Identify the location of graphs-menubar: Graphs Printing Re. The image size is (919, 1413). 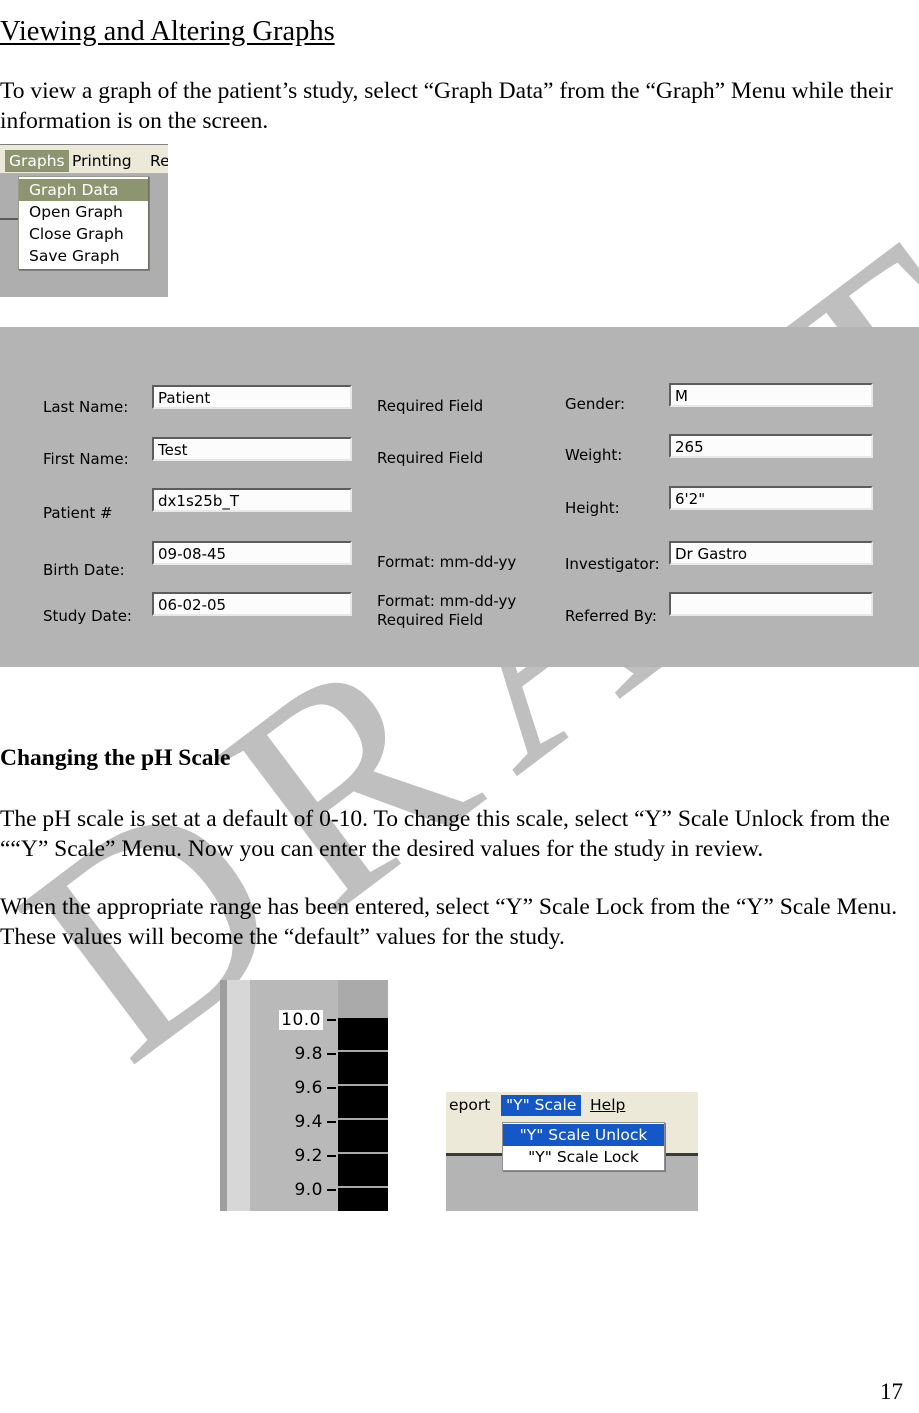
(84, 161).